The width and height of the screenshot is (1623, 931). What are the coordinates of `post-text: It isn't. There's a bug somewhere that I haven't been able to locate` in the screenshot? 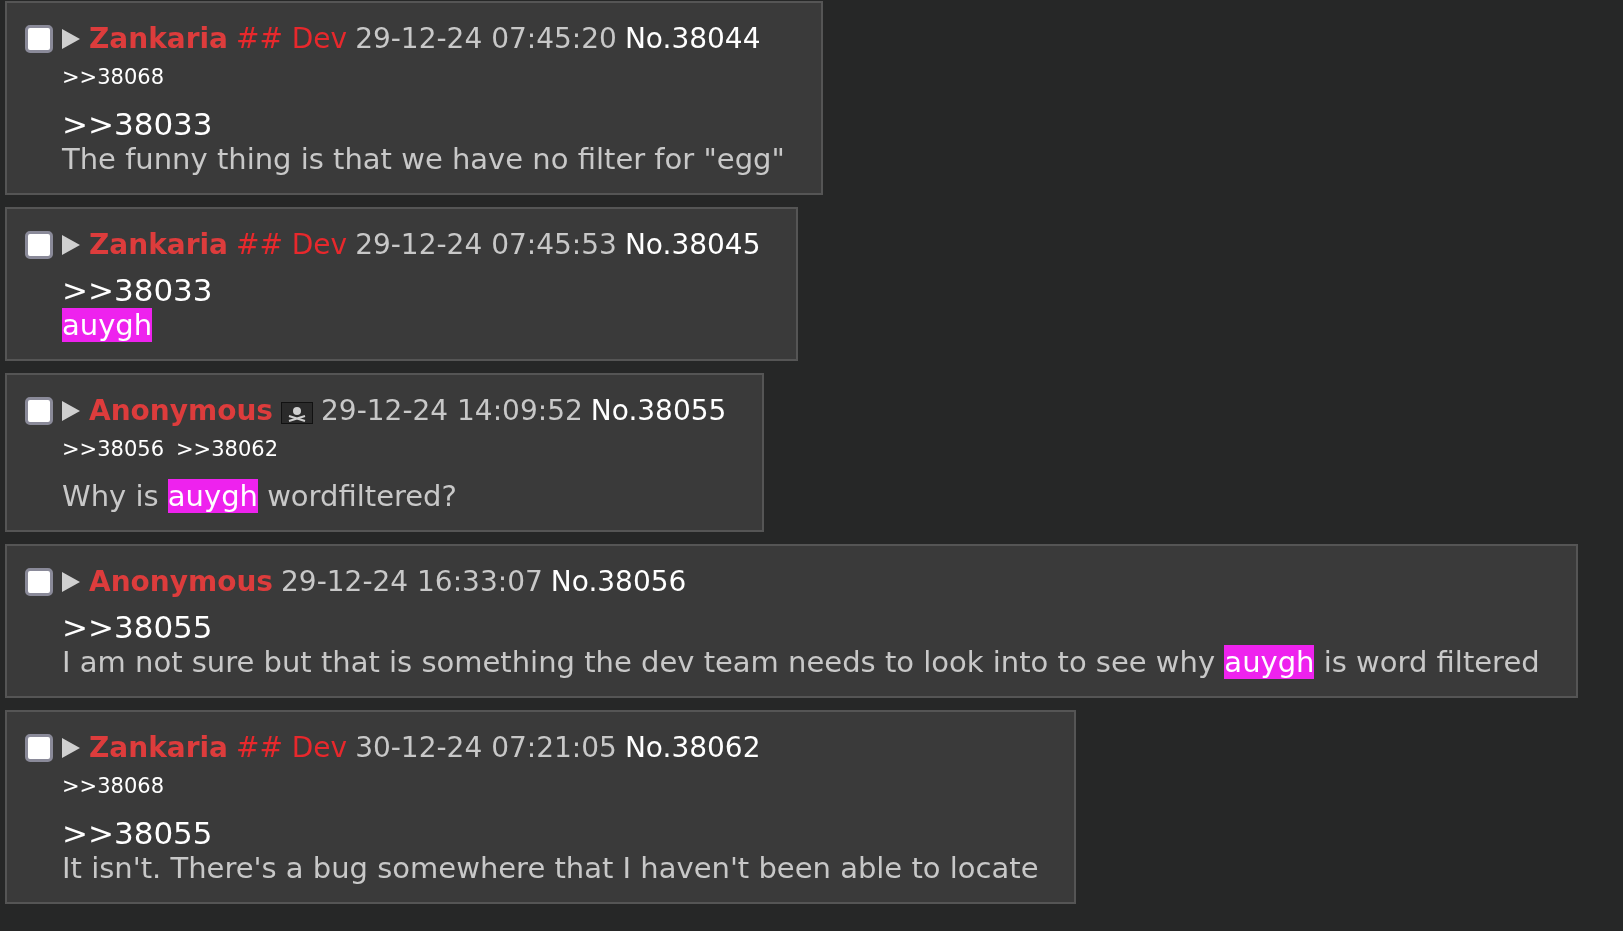 It's located at (550, 868).